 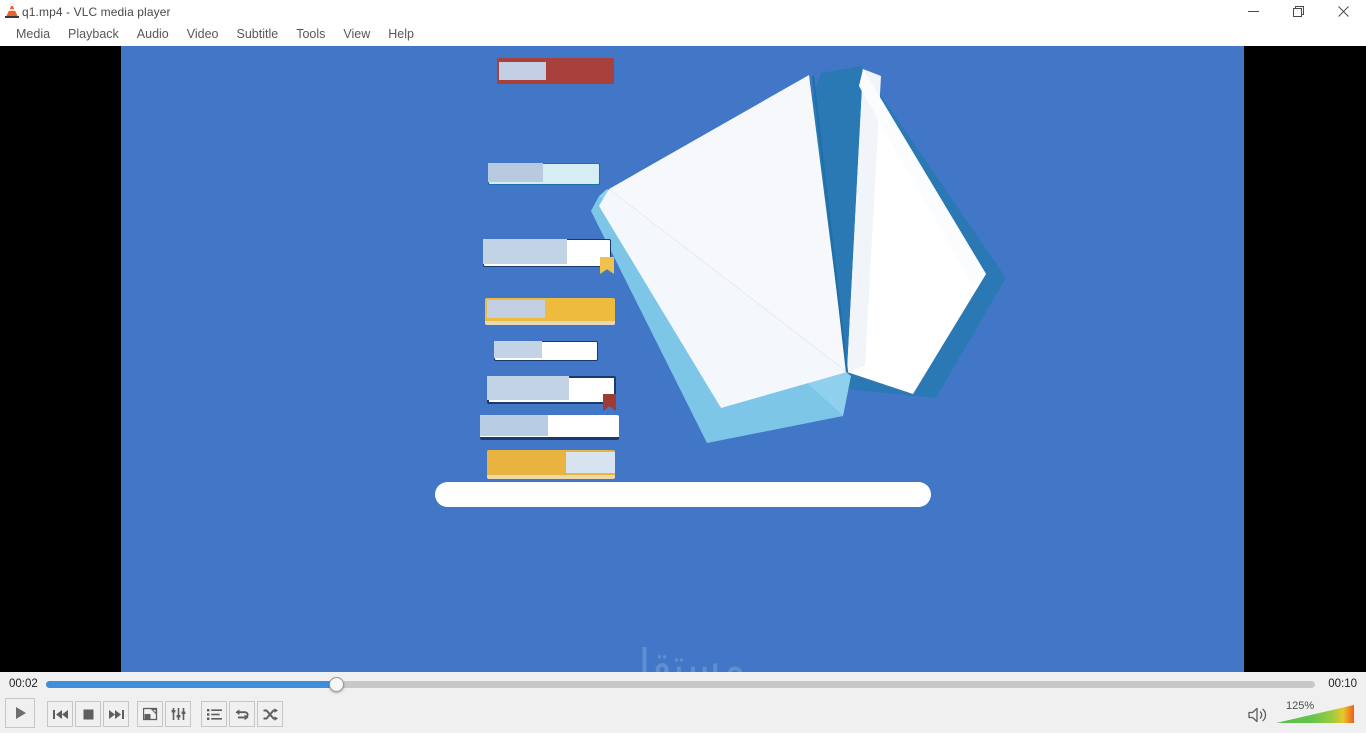 I want to click on bookmark-gold-icon, so click(x=607, y=265).